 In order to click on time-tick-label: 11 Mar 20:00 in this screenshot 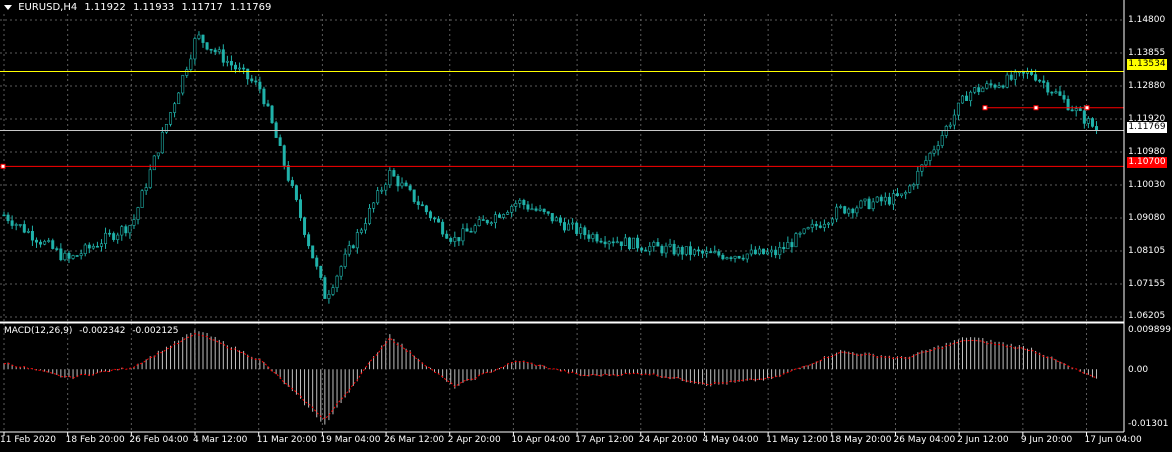, I will do `click(286, 440)`.